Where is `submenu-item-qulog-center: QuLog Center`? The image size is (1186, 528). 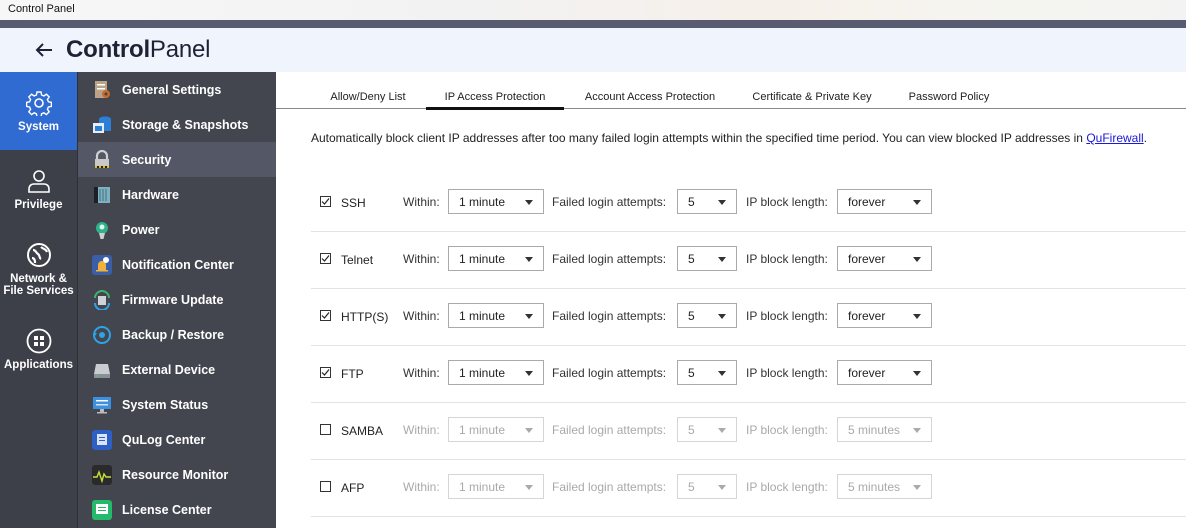 submenu-item-qulog-center: QuLog Center is located at coordinates (177, 439).